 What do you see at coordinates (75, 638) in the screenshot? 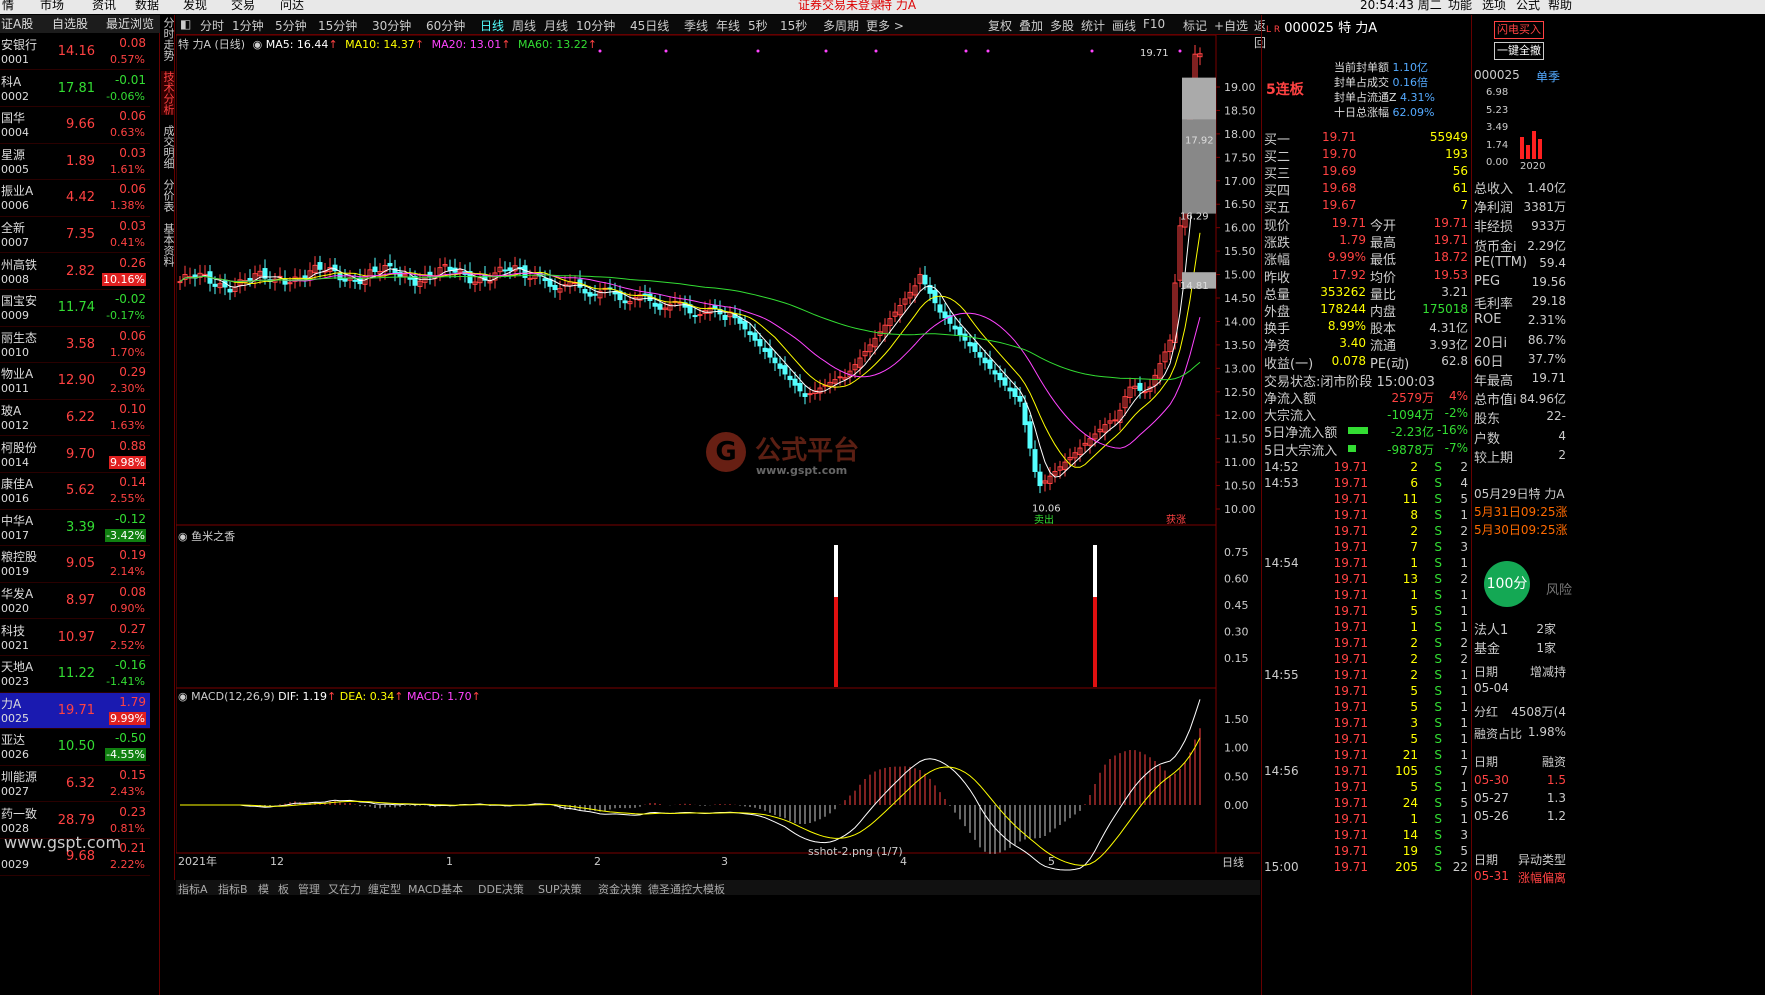
I see `stock-row: 科技 0021 10.97 0.27 2.52%` at bounding box center [75, 638].